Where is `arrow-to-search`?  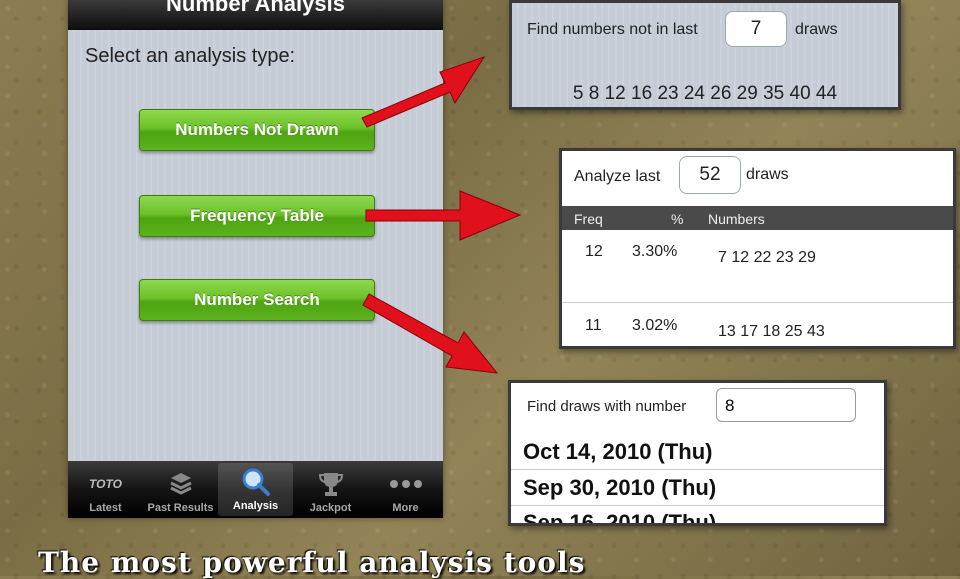
arrow-to-search is located at coordinates (430, 333).